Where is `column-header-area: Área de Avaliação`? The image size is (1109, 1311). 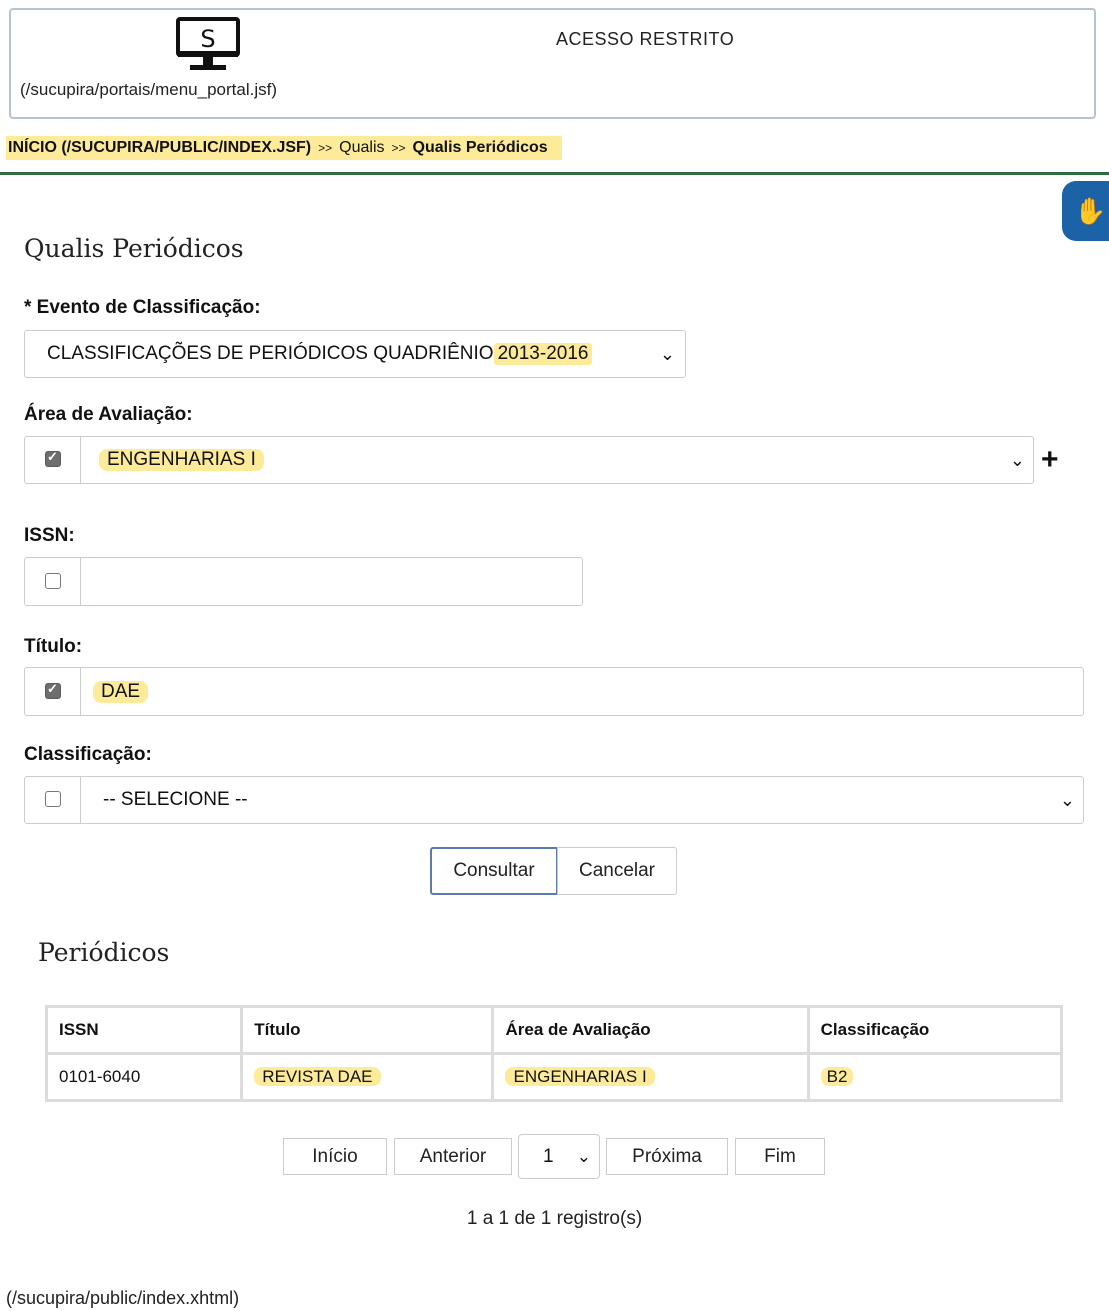 column-header-area: Área de Avaliação is located at coordinates (650, 1030).